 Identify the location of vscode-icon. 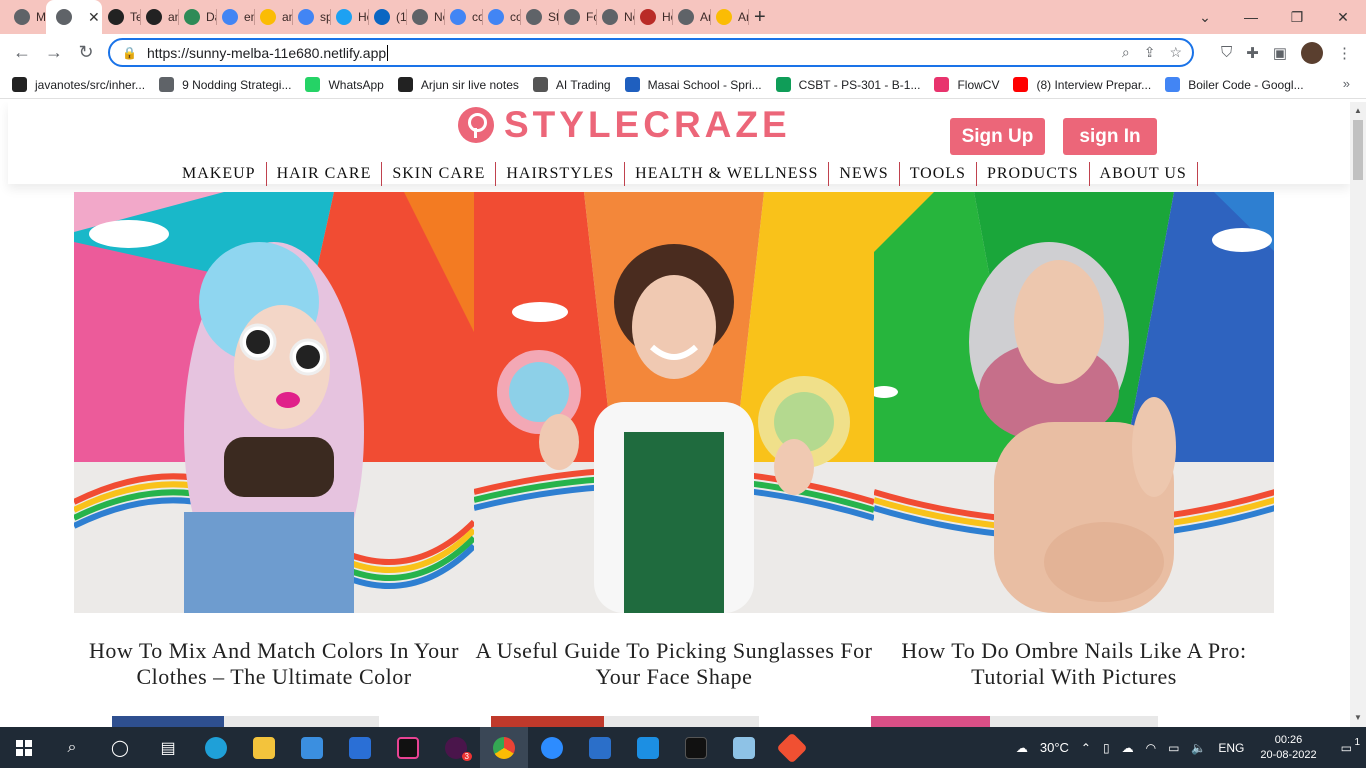
(648, 747).